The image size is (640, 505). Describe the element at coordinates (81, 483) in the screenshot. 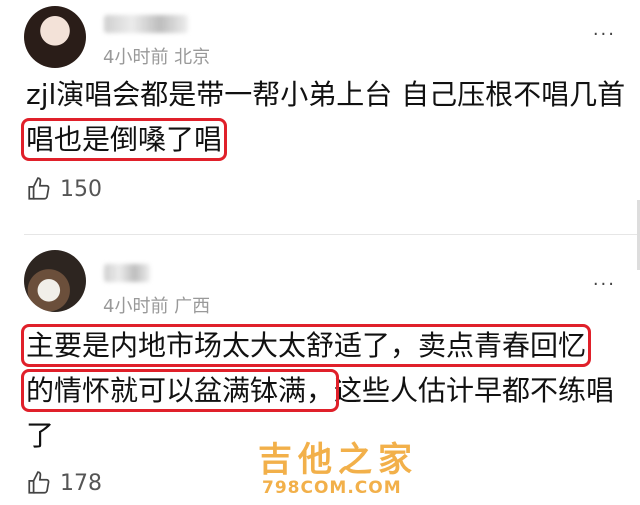

I see `like-count: 178` at that location.